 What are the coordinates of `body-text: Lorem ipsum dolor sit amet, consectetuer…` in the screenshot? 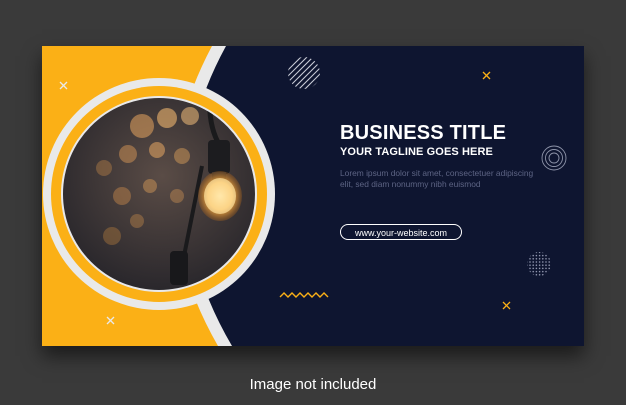 It's located at (437, 178).